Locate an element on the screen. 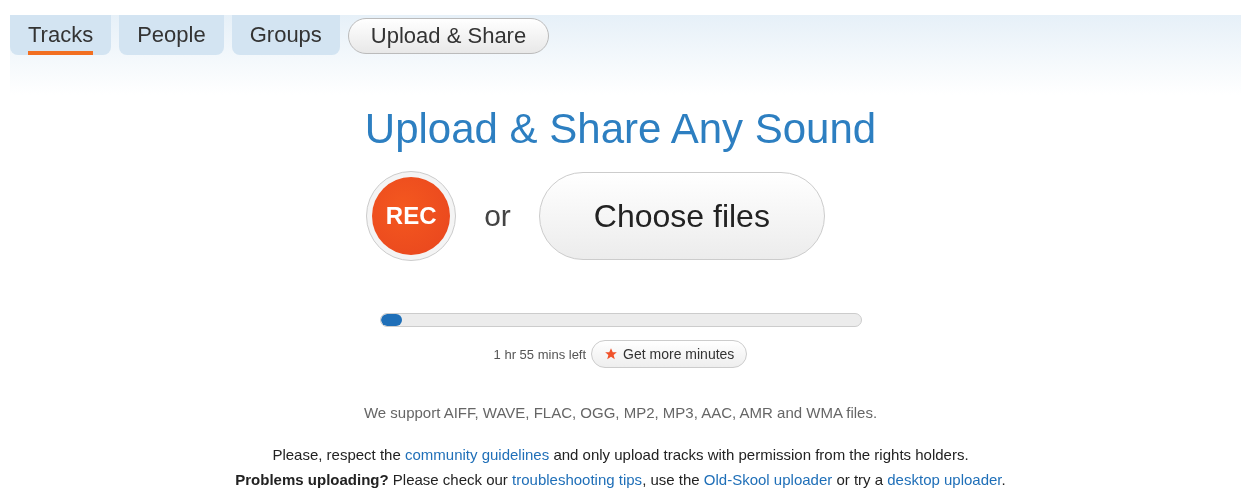 The width and height of the screenshot is (1241, 493). notice-text: Problems uploading? Please check our troubleshooting tips, use the Old-Skool uploader or try a desktop uploader. is located at coordinates (620, 479).